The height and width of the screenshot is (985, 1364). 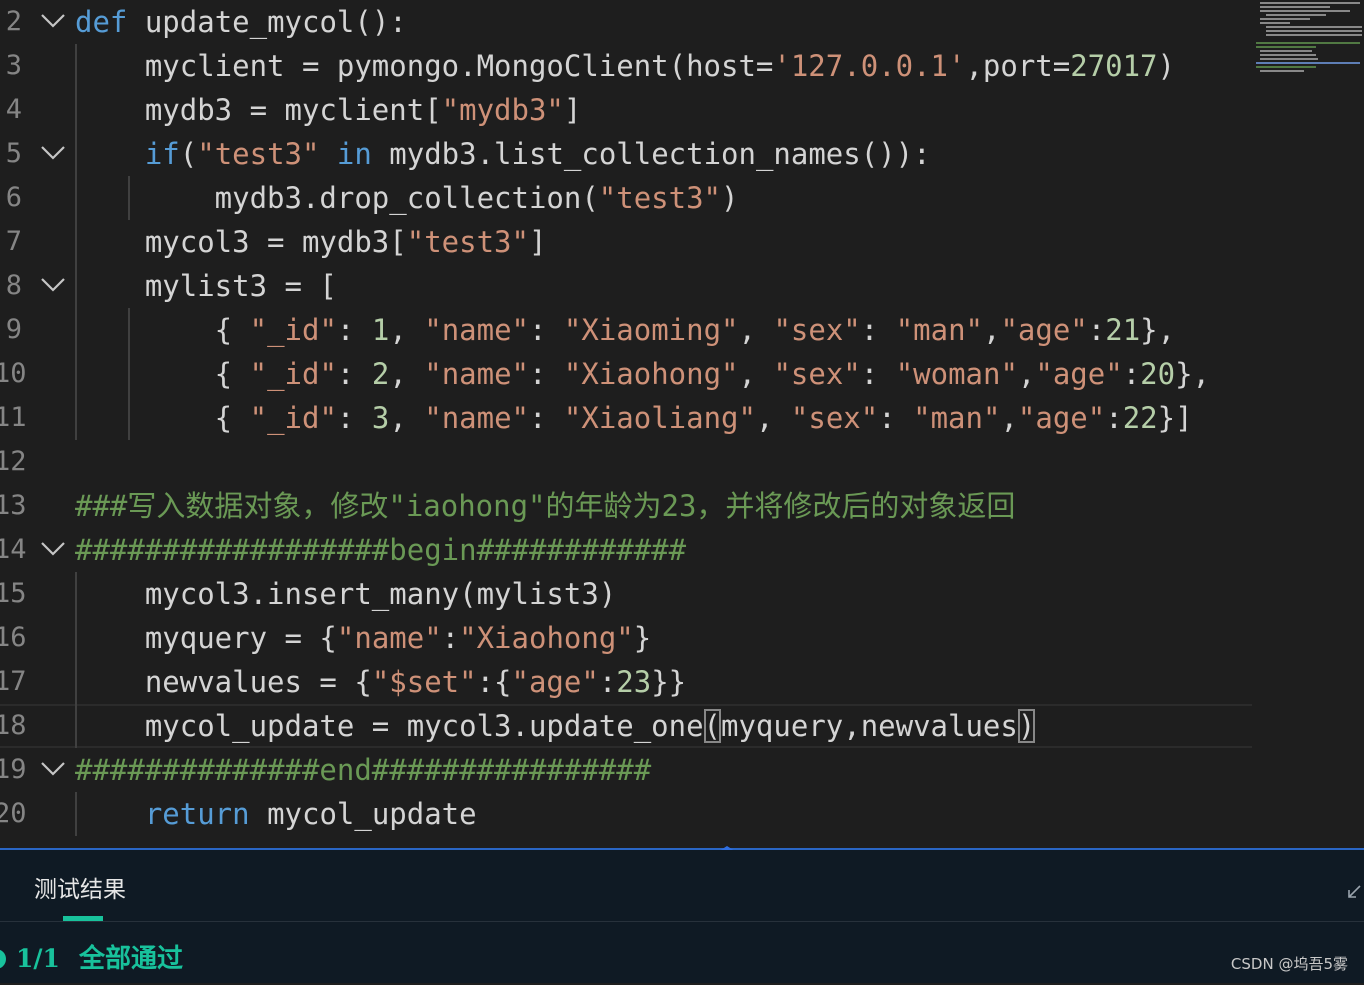 I want to click on code-line: 4 mydb3 = myclient["mydb3"], so click(x=630, y=110).